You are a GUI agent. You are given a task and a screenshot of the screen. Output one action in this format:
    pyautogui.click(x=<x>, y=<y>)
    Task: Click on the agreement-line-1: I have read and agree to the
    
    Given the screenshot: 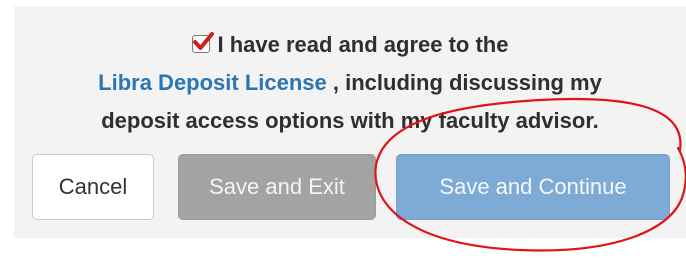 What is the action you would take?
    pyautogui.click(x=350, y=45)
    